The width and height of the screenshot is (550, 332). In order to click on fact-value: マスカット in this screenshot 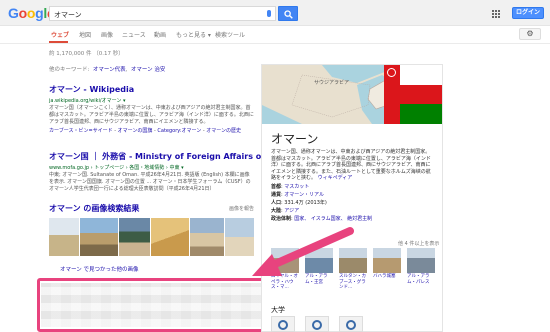, I will do `click(296, 187)`.